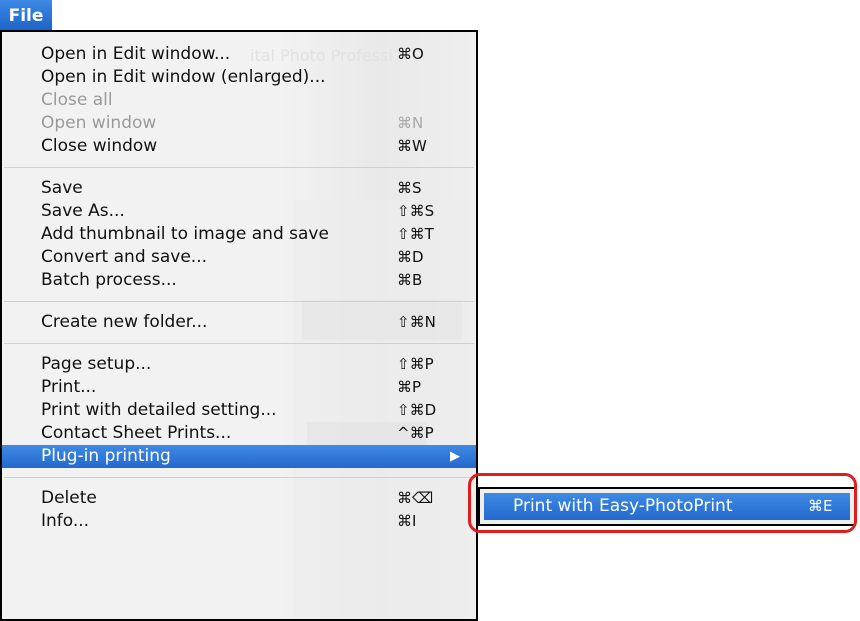  I want to click on menu-item-shortcut: ⌘B, so click(410, 280).